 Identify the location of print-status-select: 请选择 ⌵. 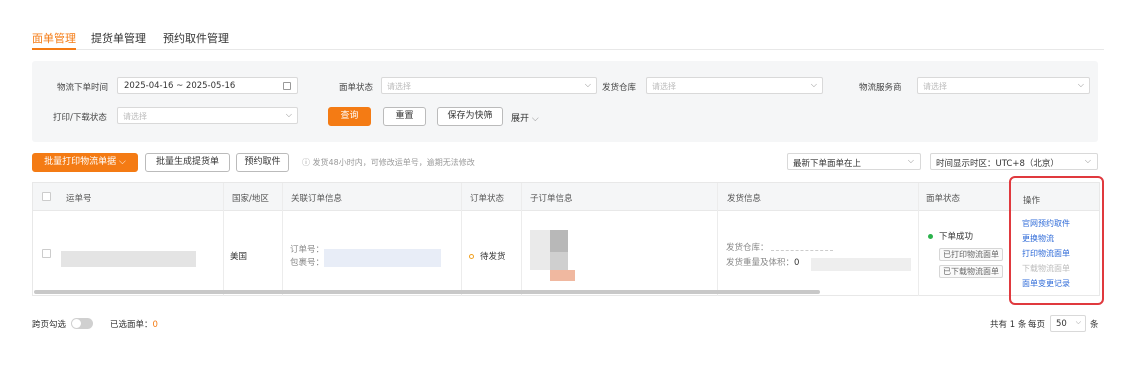
(207, 115).